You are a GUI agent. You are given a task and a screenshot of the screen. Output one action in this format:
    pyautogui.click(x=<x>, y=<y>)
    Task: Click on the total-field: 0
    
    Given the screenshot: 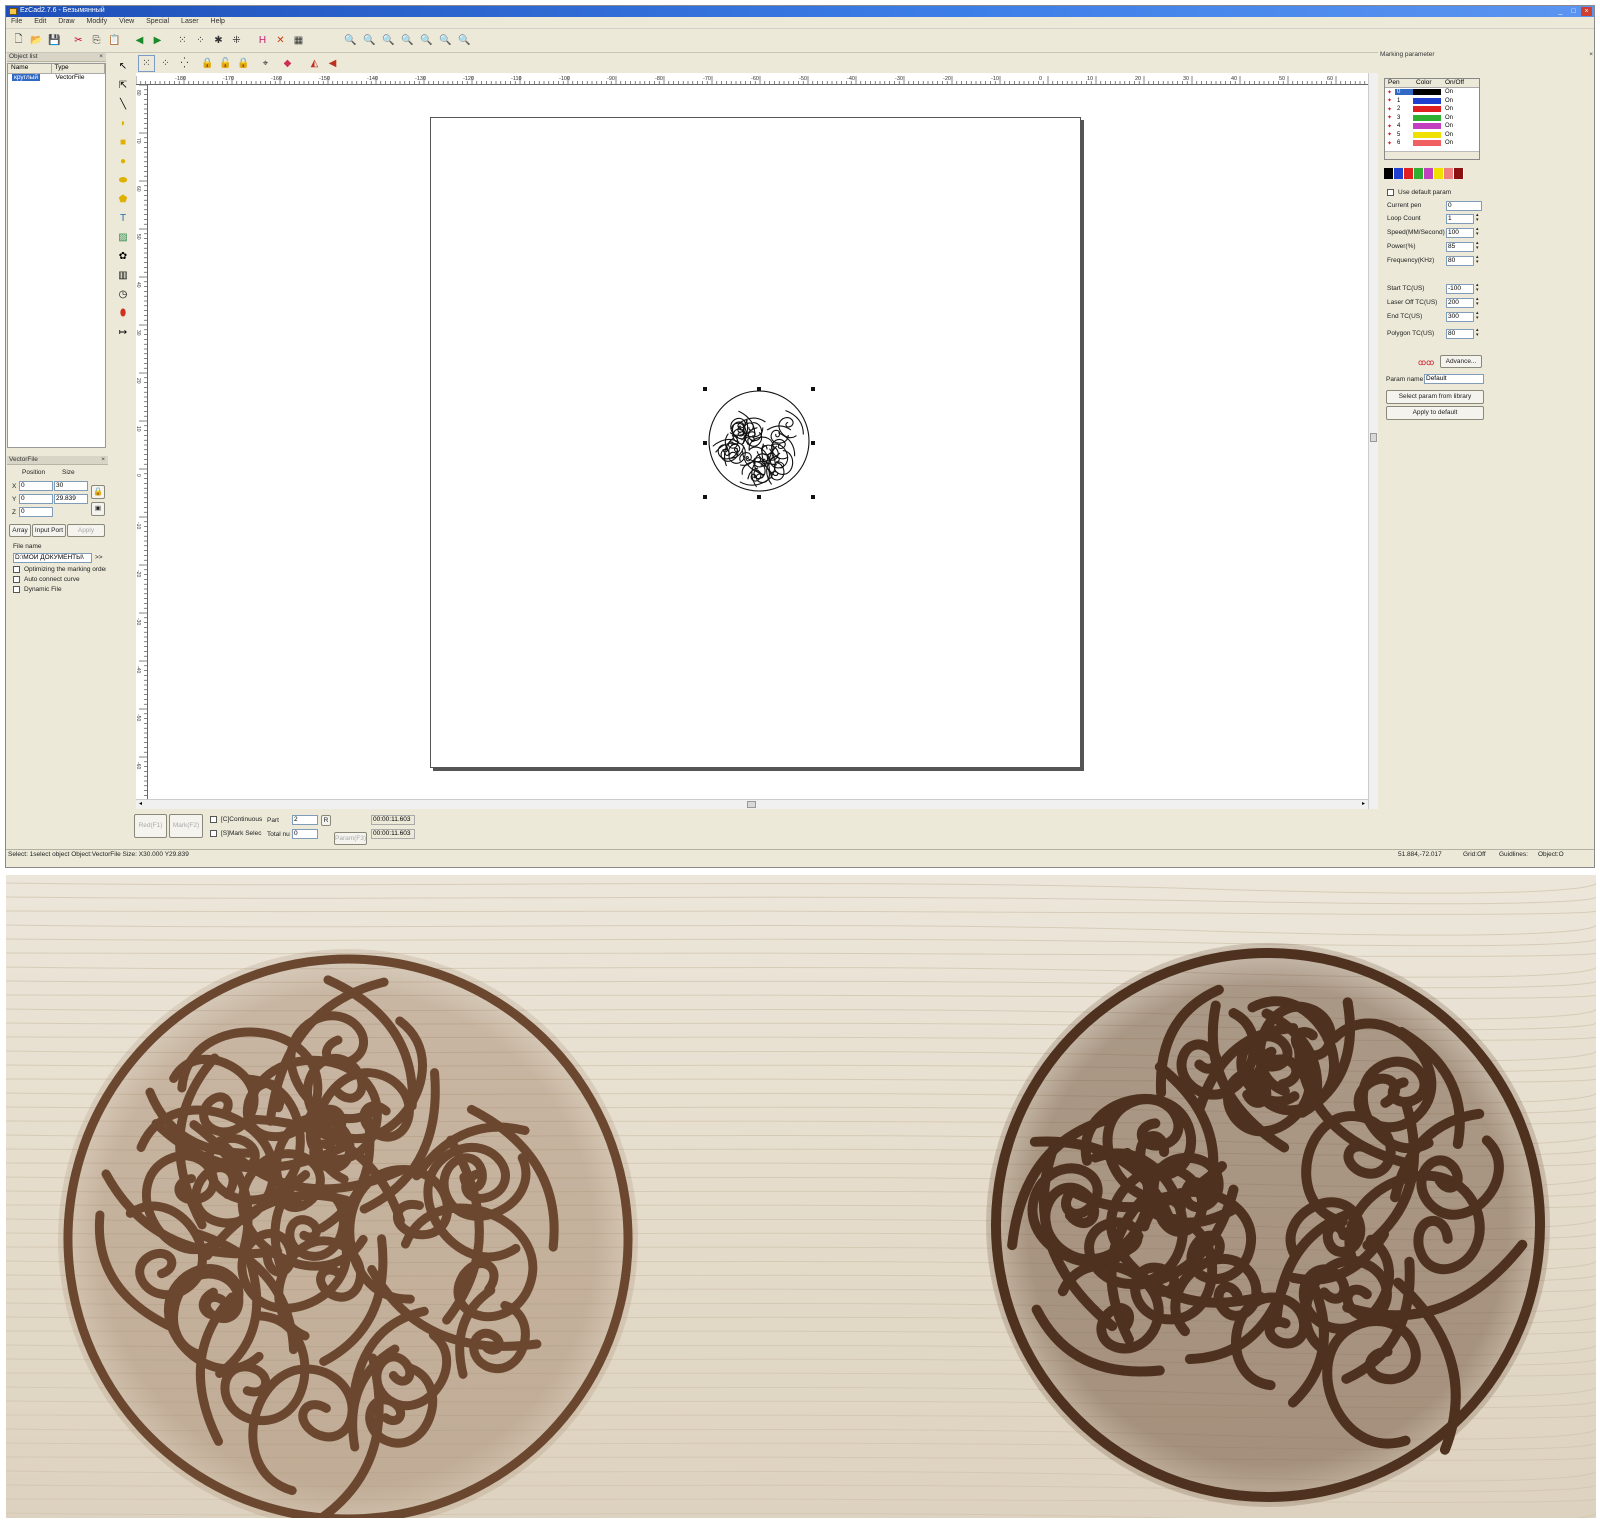 What is the action you would take?
    pyautogui.click(x=305, y=834)
    